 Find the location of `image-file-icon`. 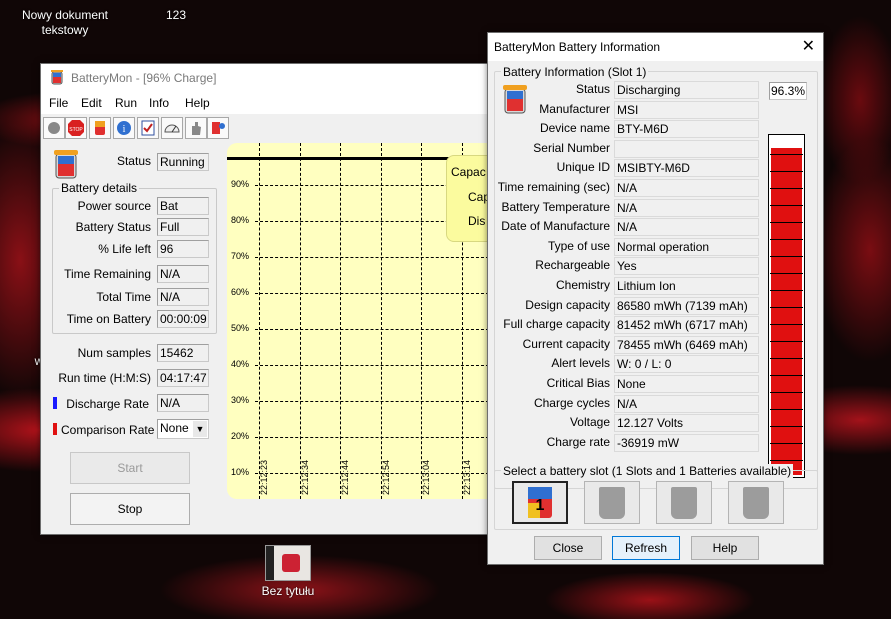

image-file-icon is located at coordinates (288, 563).